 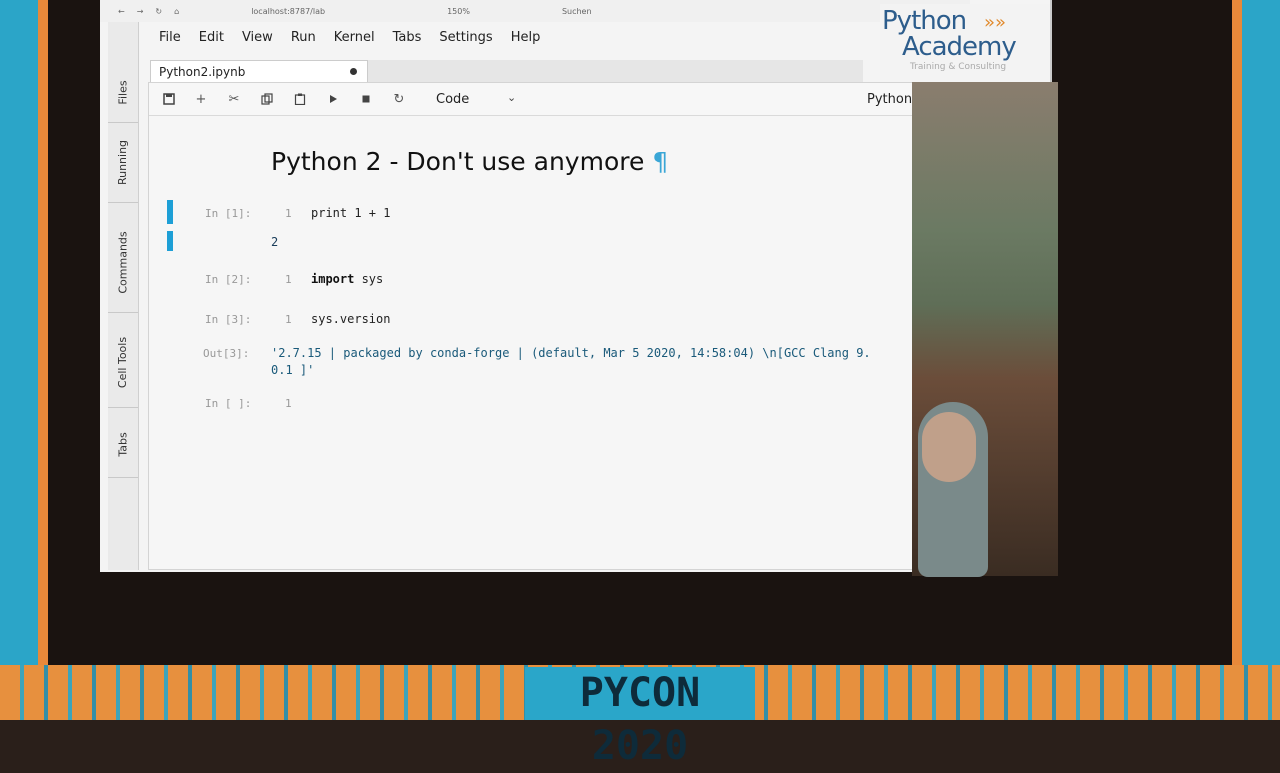 I want to click on sidebar-tab-label: Running, so click(x=123, y=162).